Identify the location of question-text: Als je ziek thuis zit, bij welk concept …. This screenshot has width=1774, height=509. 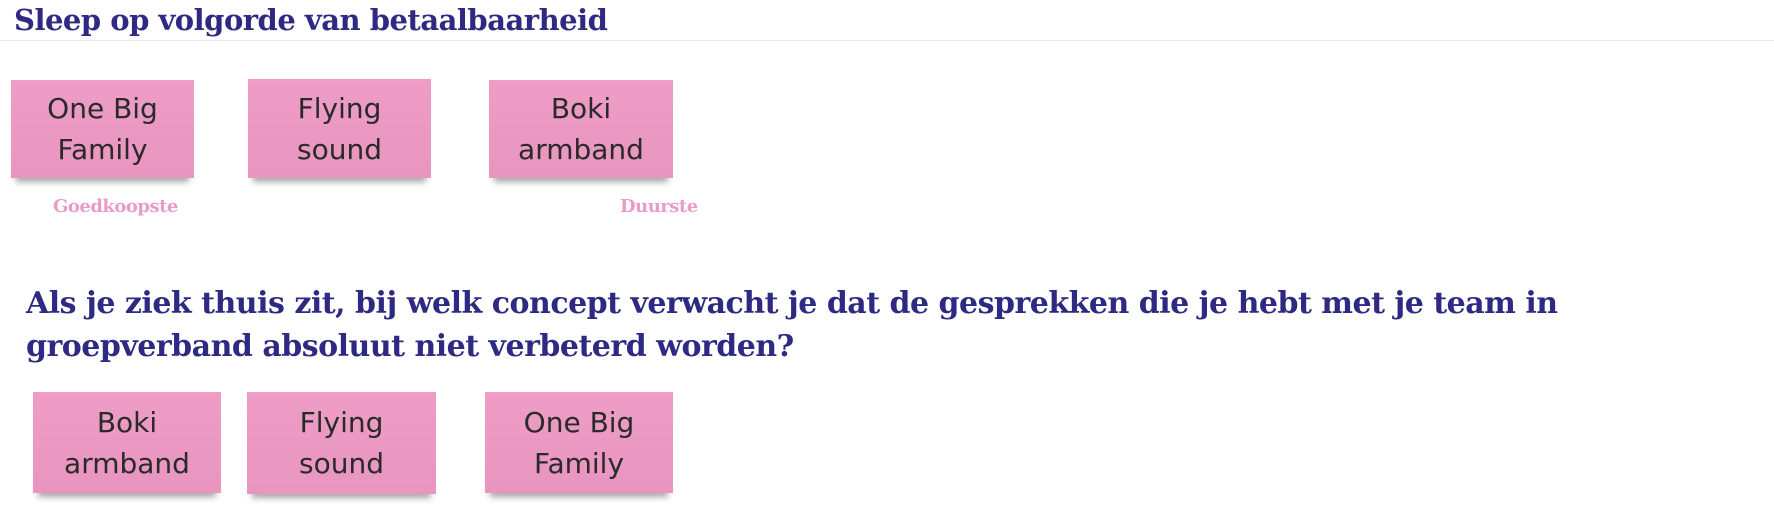
(792, 325).